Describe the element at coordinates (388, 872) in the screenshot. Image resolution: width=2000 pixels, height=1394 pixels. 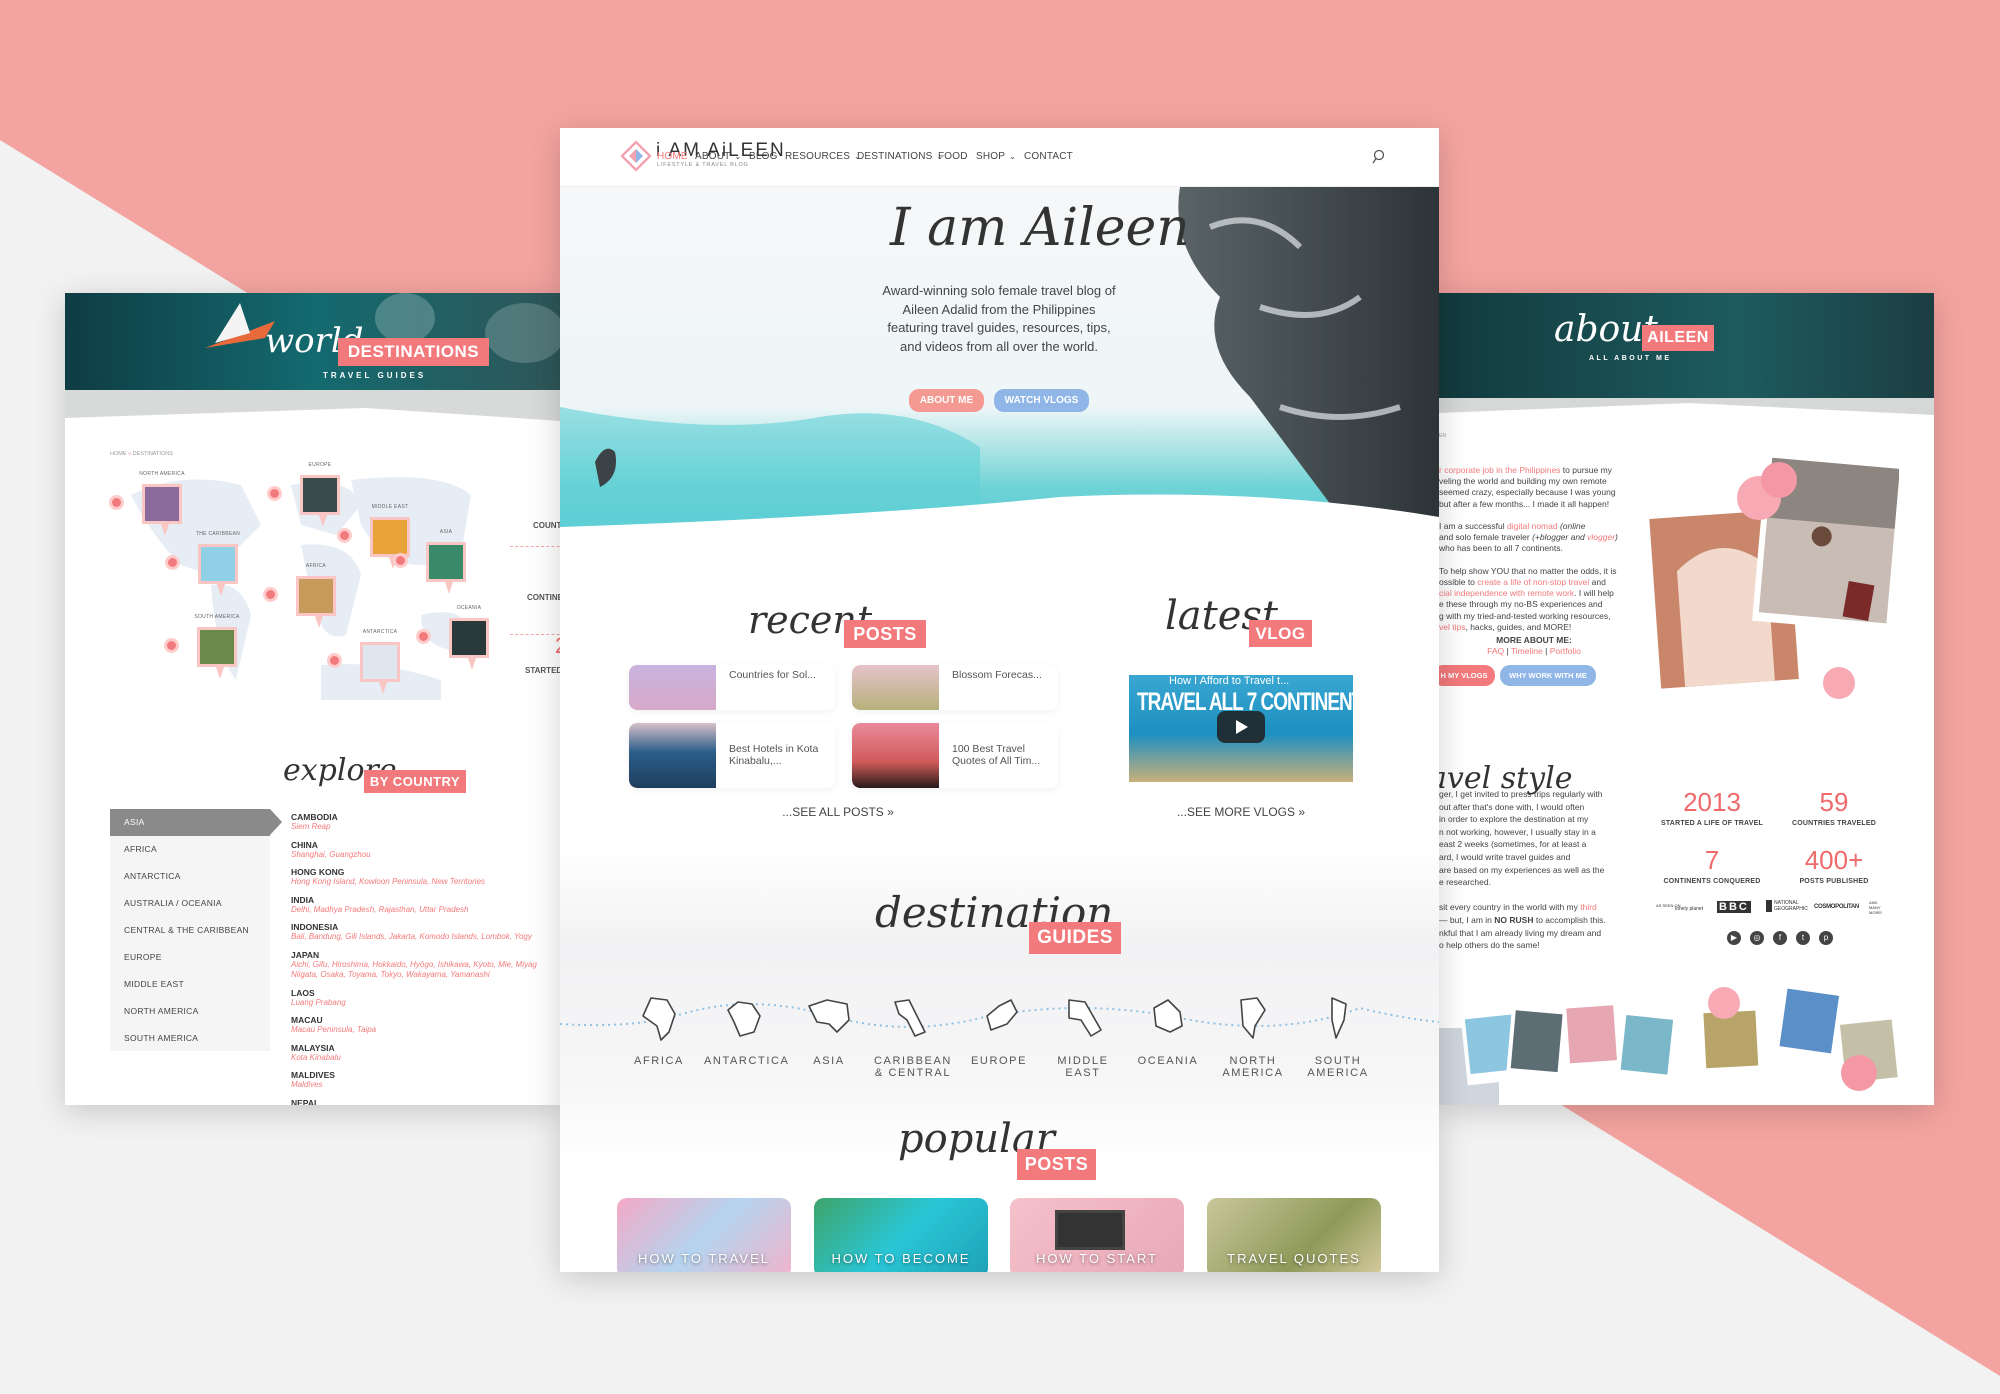
I see `country-name: HONG KONG` at that location.